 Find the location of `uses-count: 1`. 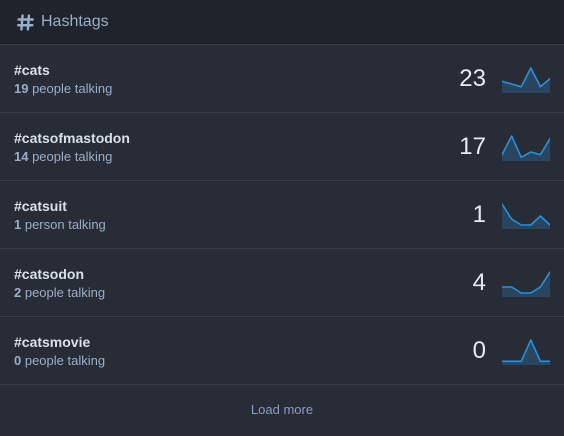

uses-count: 1 is located at coordinates (479, 214).